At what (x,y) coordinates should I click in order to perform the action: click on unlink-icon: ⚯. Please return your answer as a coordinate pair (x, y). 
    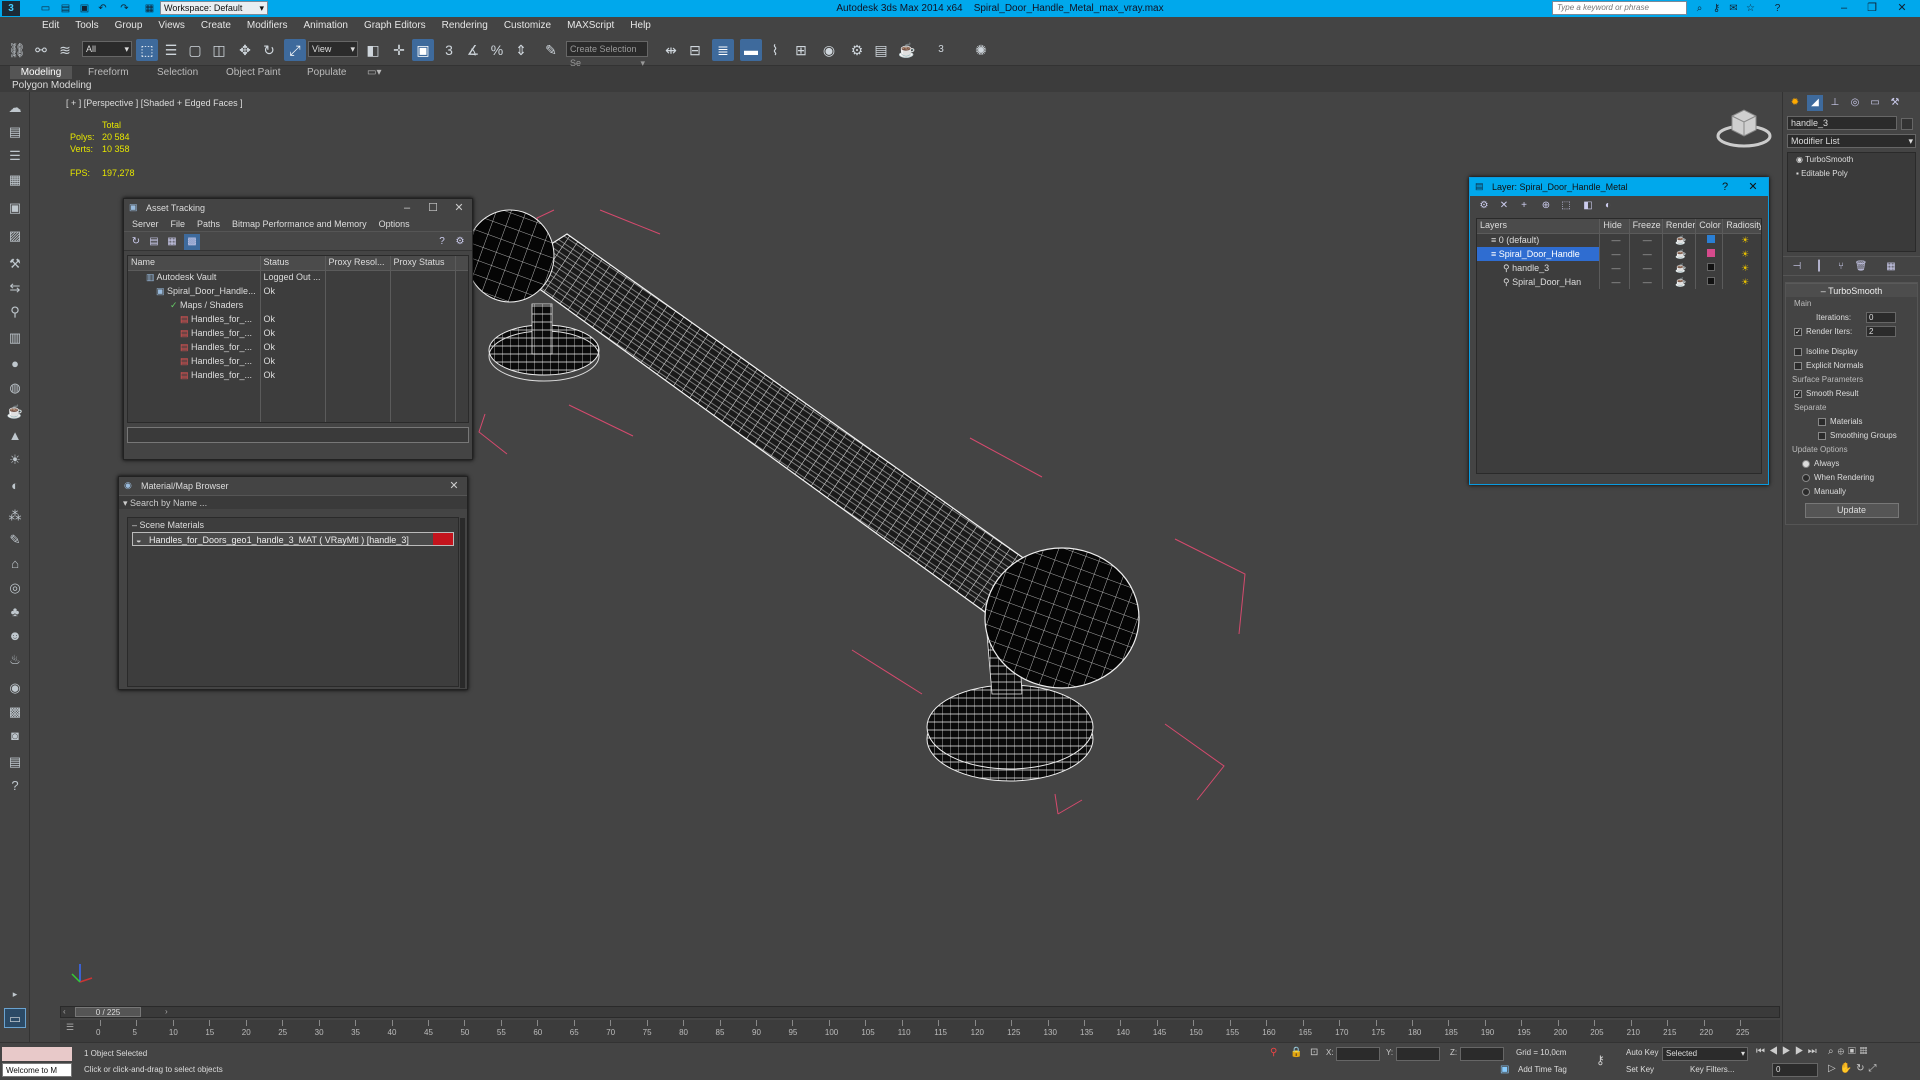
    Looking at the image, I should click on (41, 50).